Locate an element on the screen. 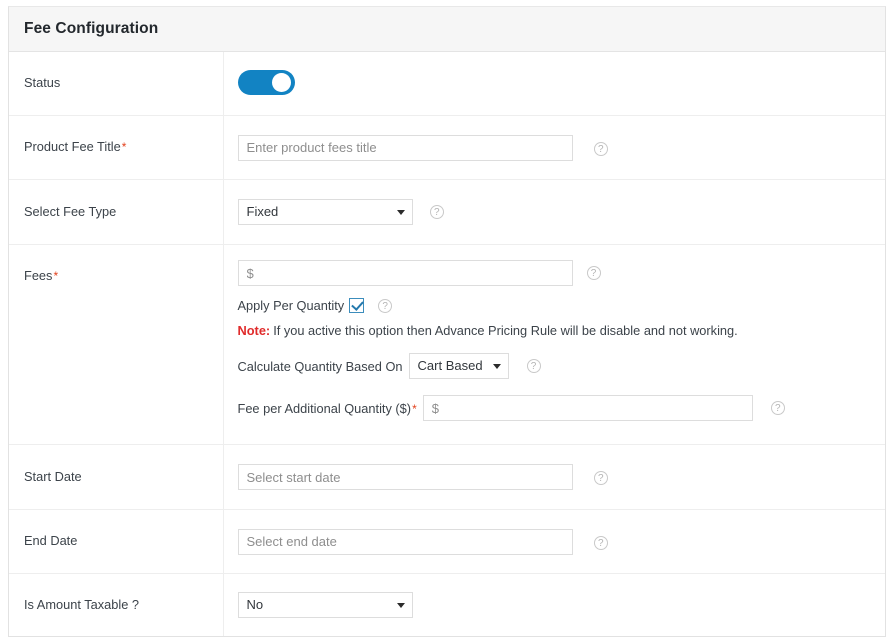 The image size is (887, 637). field-cell-status is located at coordinates (554, 84).